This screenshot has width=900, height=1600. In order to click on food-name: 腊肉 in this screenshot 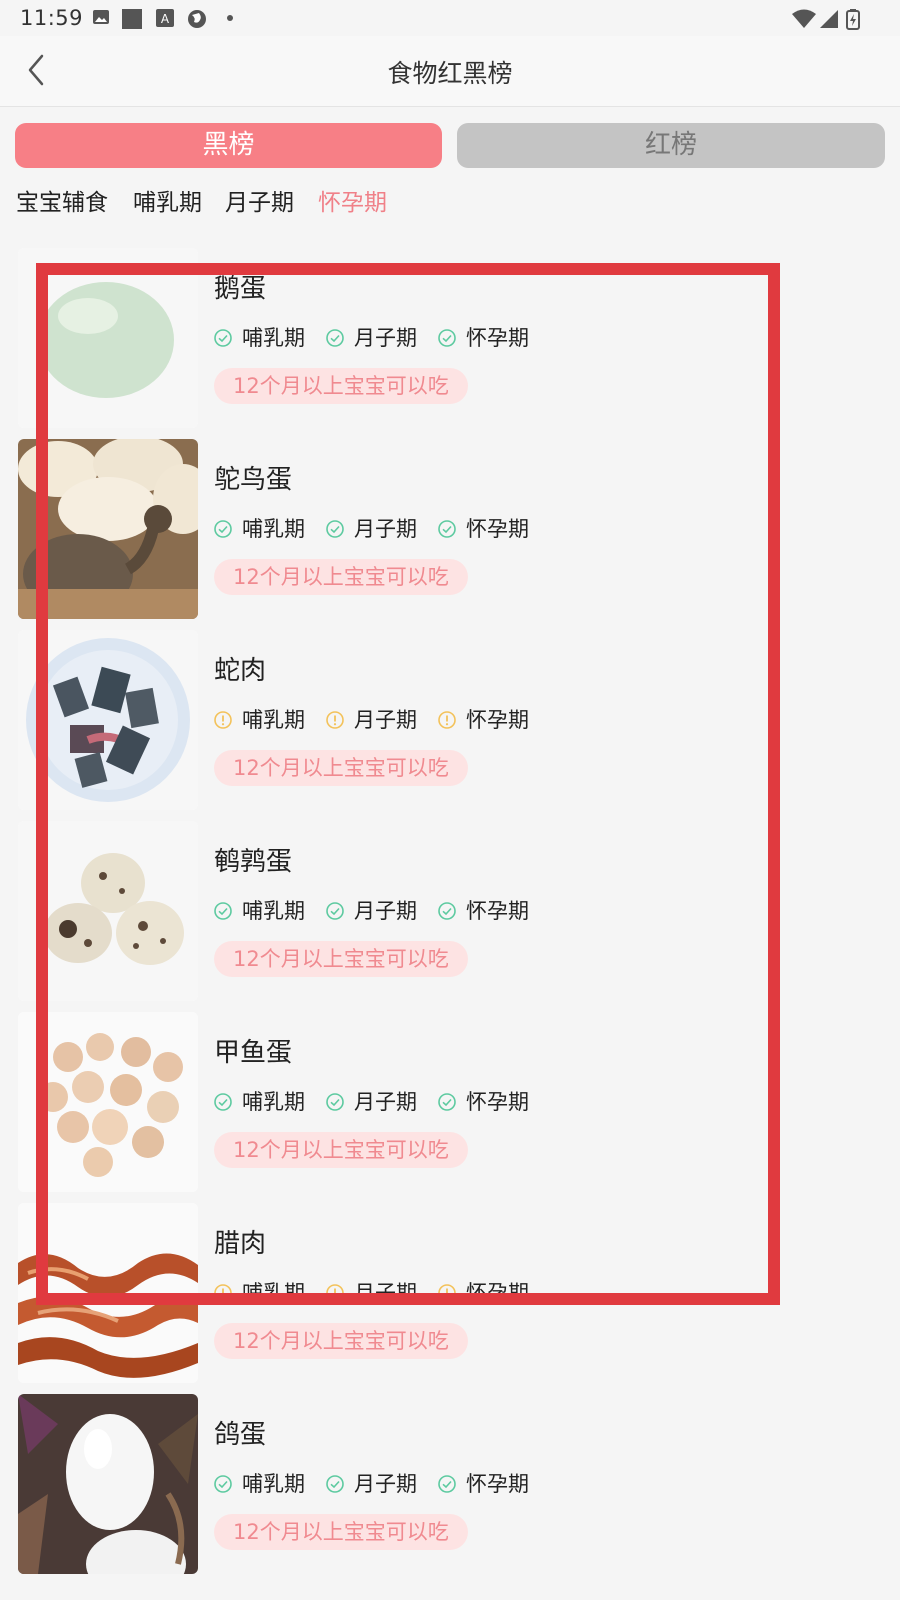, I will do `click(240, 1244)`.